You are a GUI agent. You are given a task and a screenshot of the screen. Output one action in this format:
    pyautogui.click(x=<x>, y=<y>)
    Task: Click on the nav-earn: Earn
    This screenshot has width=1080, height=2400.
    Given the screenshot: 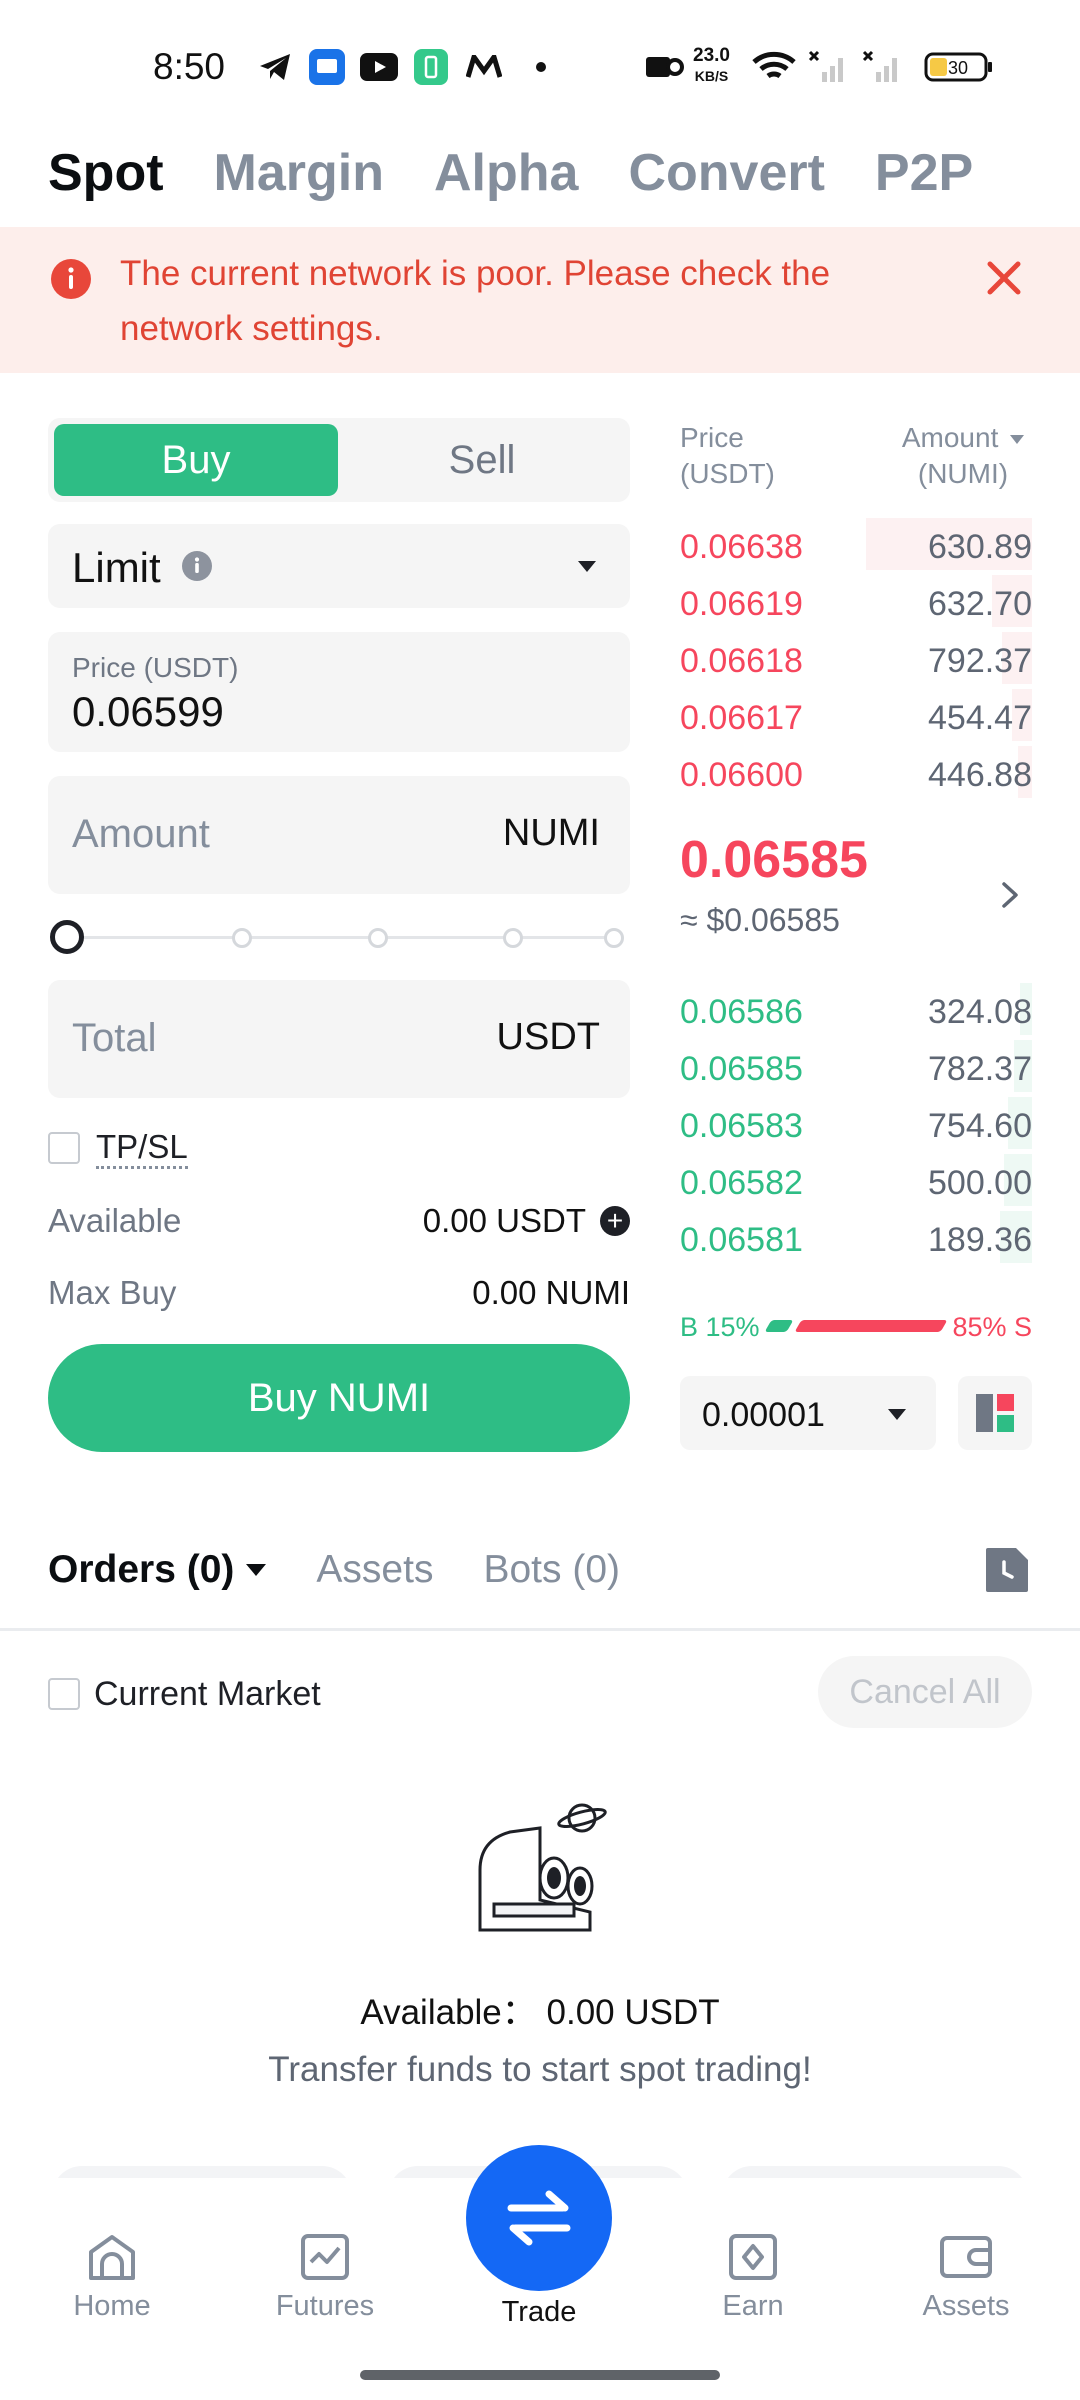 What is the action you would take?
    pyautogui.click(x=753, y=2277)
    